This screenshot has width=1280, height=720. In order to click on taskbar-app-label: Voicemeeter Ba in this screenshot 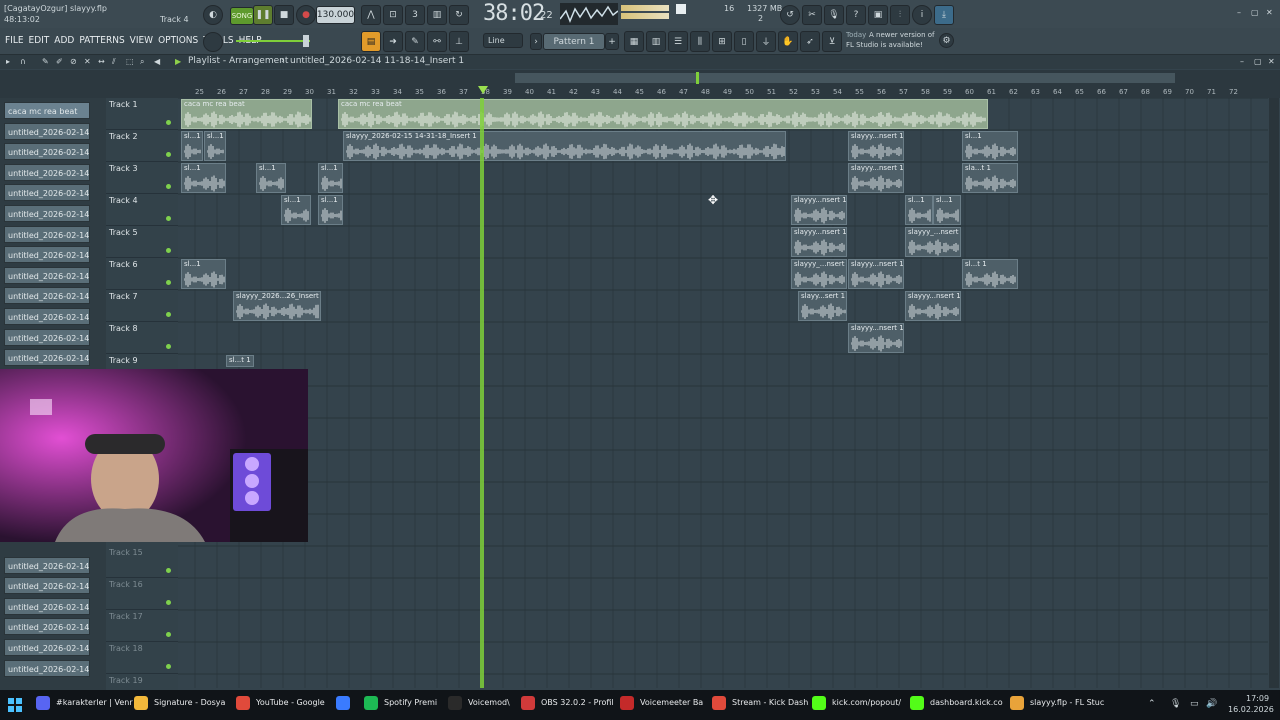, I will do `click(671, 702)`.